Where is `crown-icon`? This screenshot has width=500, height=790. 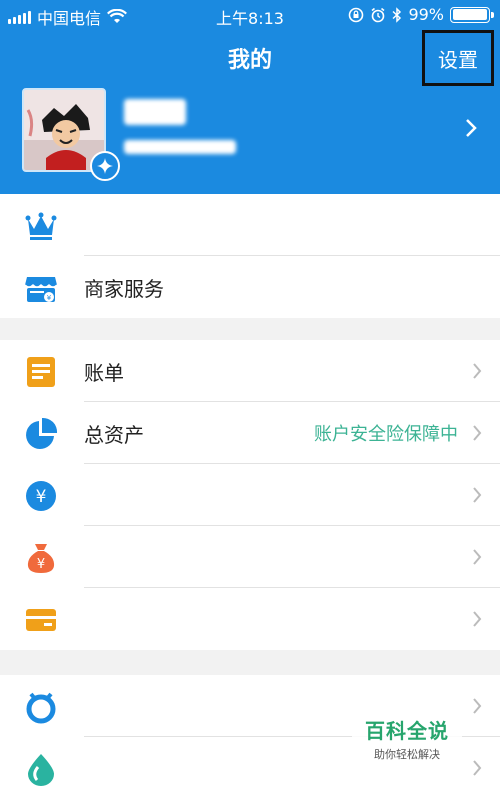
crown-icon is located at coordinates (41, 226).